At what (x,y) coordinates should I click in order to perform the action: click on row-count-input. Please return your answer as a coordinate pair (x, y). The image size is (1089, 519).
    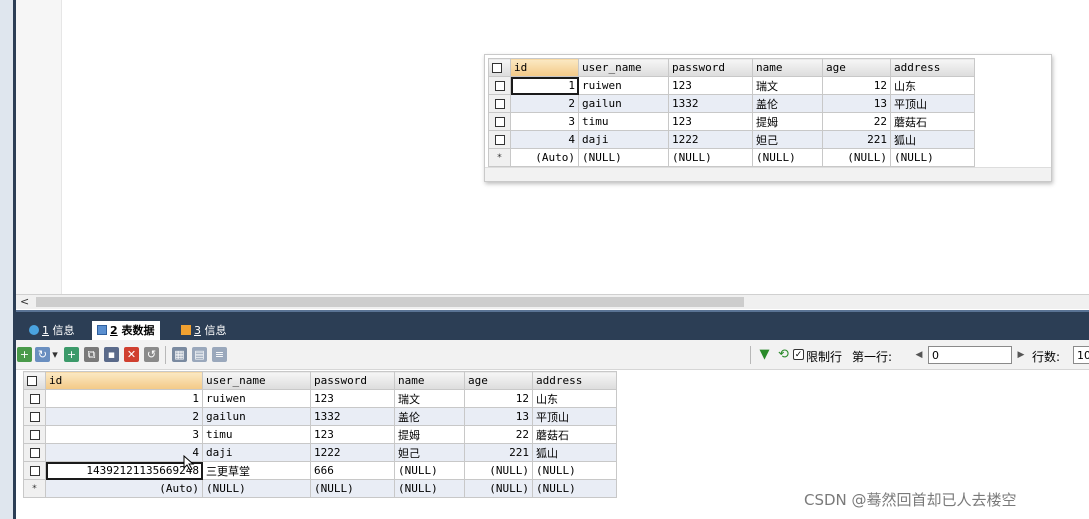
    Looking at the image, I should click on (1081, 355).